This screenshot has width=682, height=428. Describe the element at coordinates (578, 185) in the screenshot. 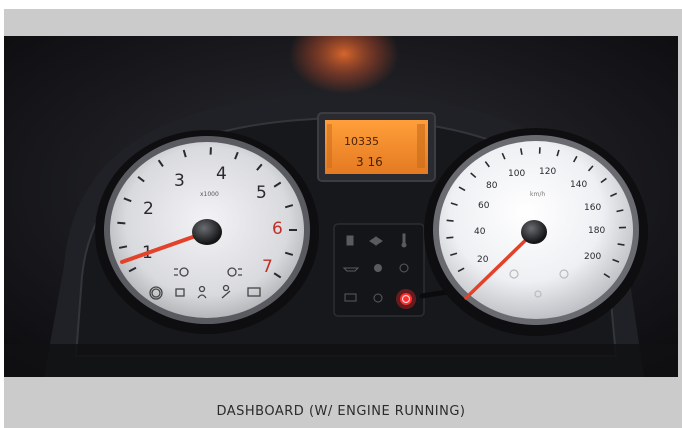

I see `speed-number: 140` at that location.